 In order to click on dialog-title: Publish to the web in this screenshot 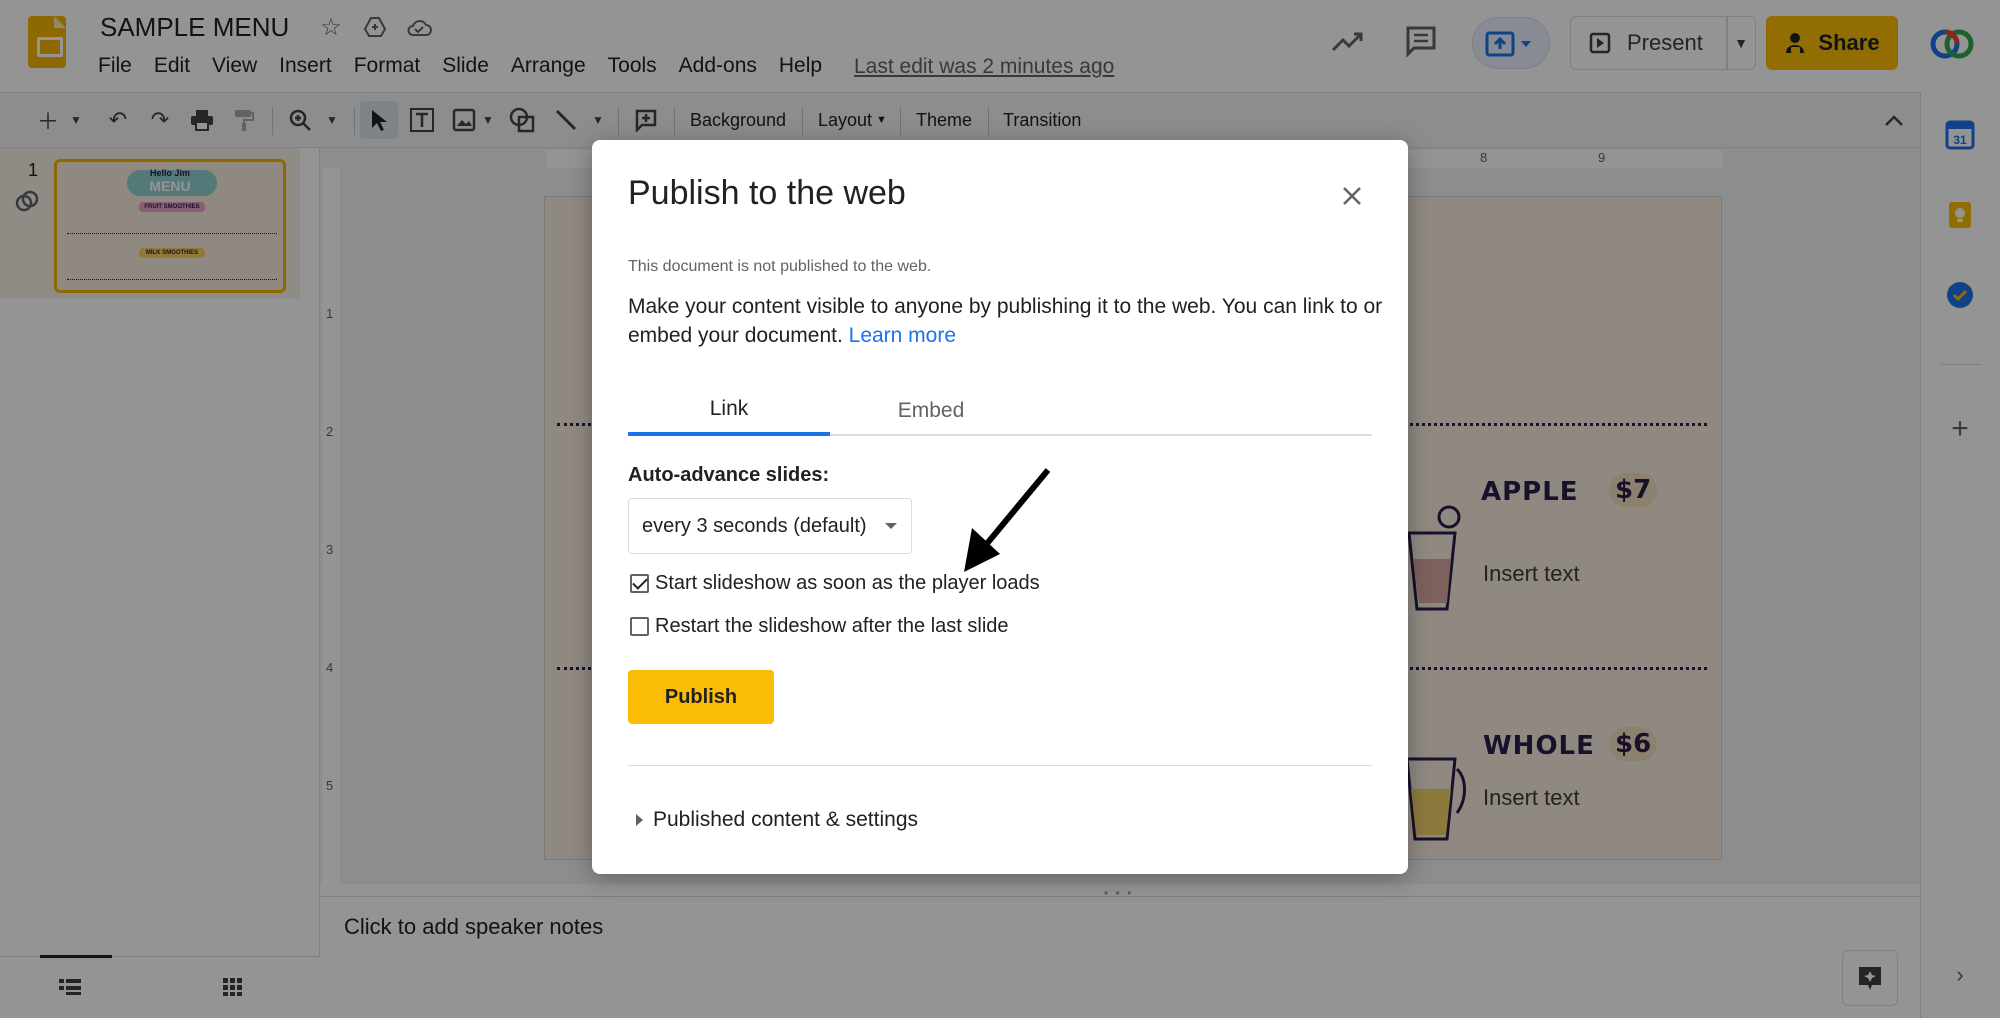, I will do `click(767, 193)`.